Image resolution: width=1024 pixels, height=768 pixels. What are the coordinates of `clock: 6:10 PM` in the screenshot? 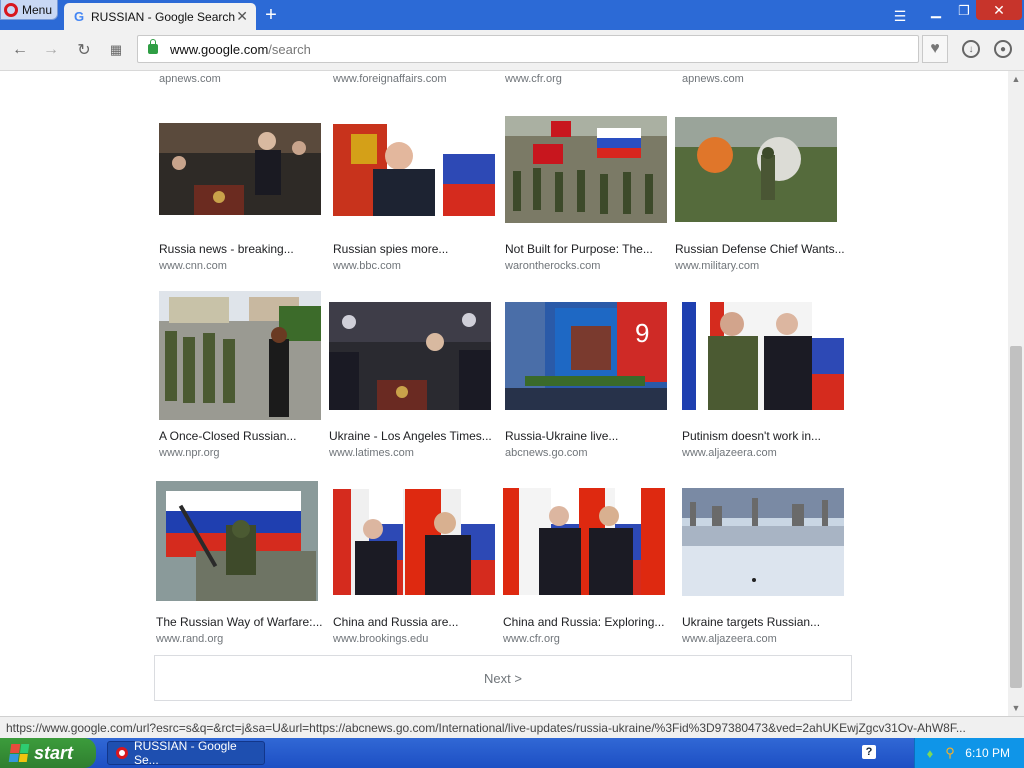 It's located at (987, 753).